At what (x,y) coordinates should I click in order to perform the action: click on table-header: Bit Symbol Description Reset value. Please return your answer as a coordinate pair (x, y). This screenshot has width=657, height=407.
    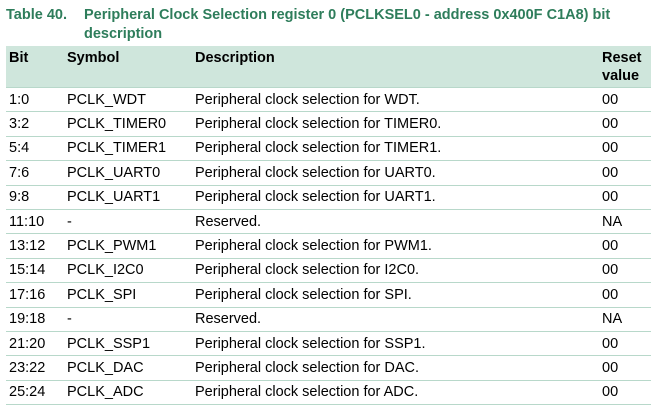
    Looking at the image, I should click on (328, 67).